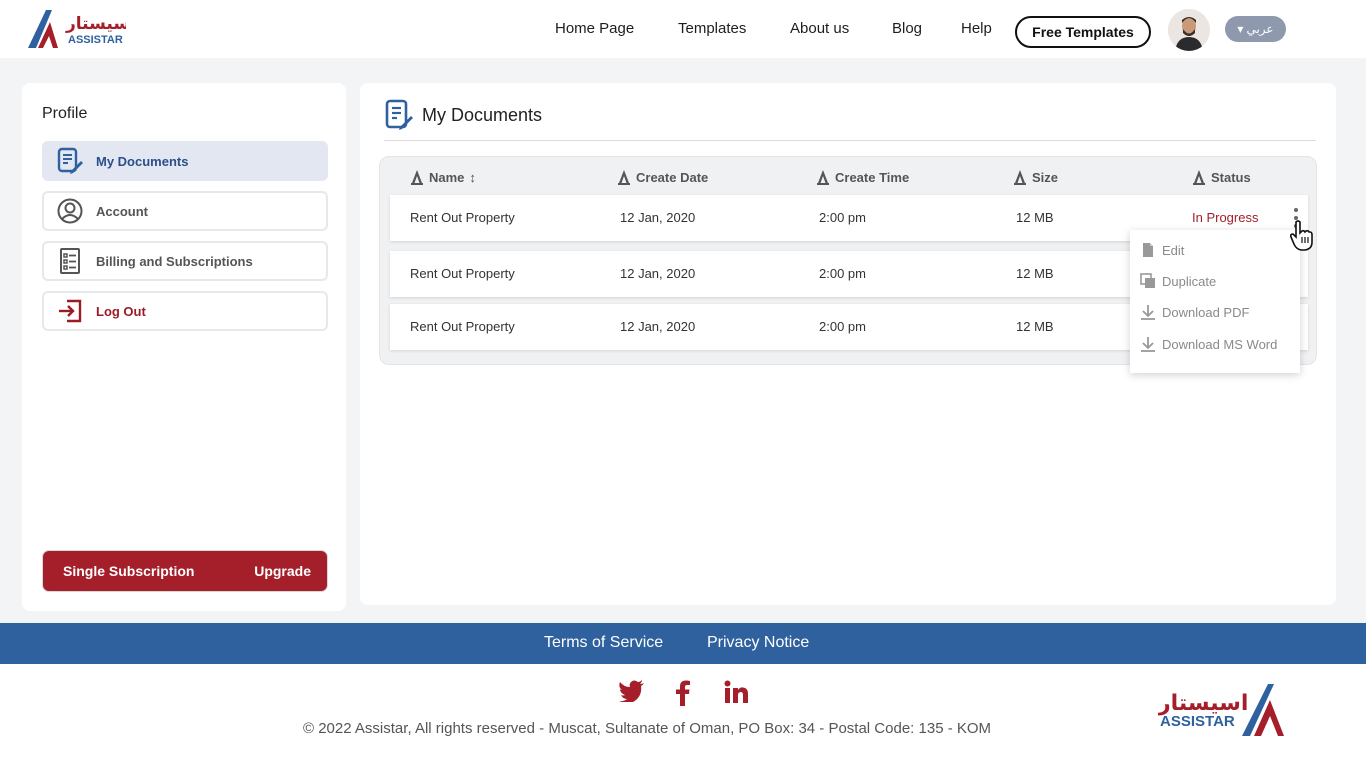 This screenshot has width=1366, height=759. What do you see at coordinates (850, 140) in the screenshot?
I see `divider` at bounding box center [850, 140].